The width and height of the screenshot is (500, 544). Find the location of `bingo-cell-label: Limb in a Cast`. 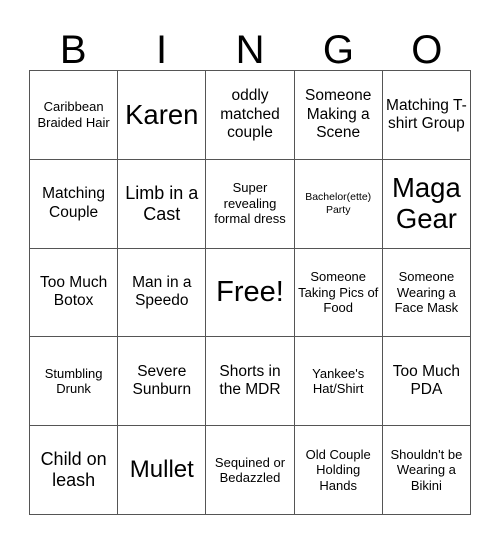

bingo-cell-label: Limb in a Cast is located at coordinates (162, 203).